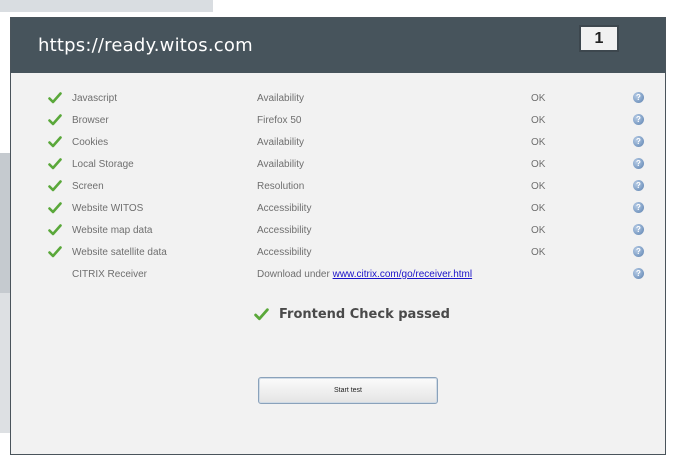  I want to click on check-name: CITRIX Receiver, so click(110, 274).